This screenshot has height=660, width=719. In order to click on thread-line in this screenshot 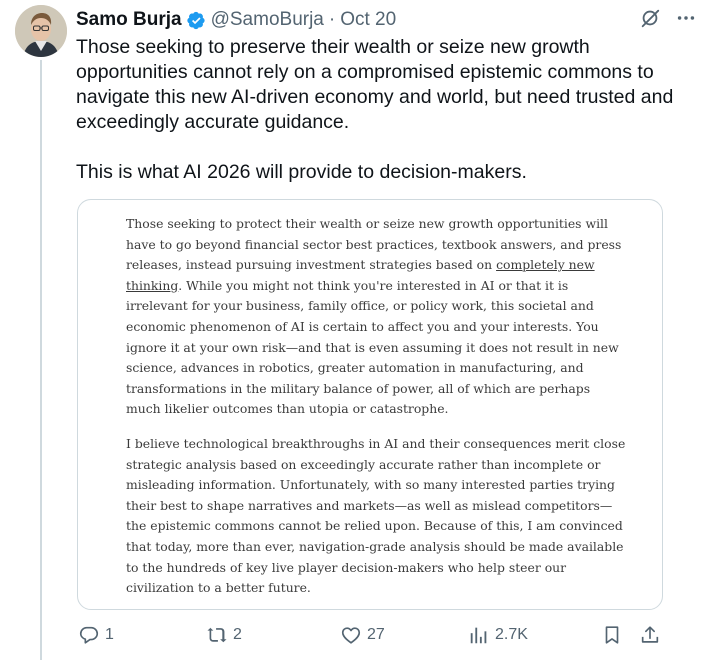, I will do `click(41, 360)`.